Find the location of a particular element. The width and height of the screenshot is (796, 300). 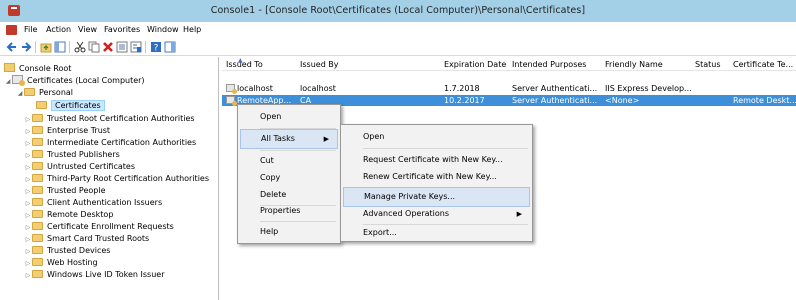

up-folder-icon is located at coordinates (46, 47).